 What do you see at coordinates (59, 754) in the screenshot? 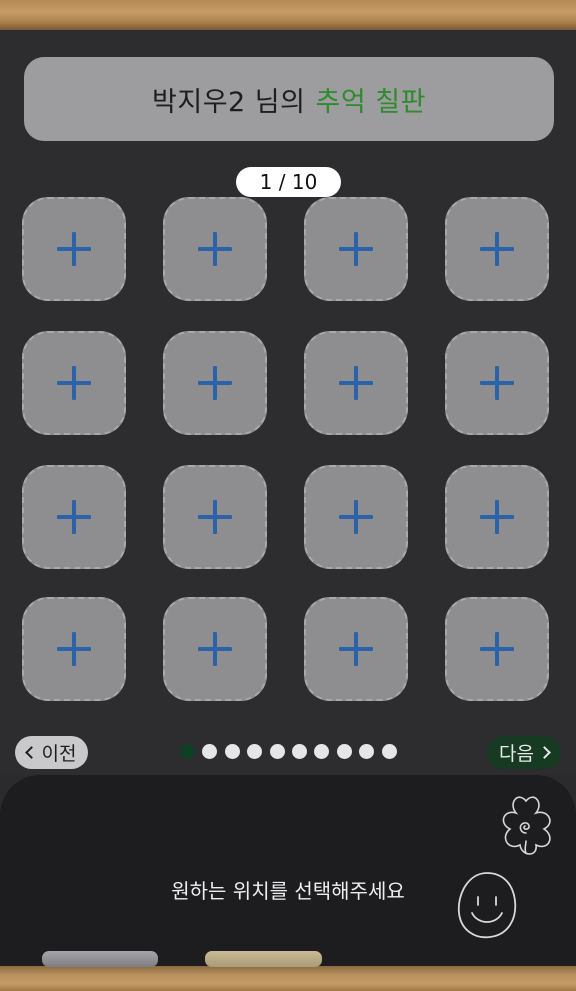
I see `prev-label: 이전` at bounding box center [59, 754].